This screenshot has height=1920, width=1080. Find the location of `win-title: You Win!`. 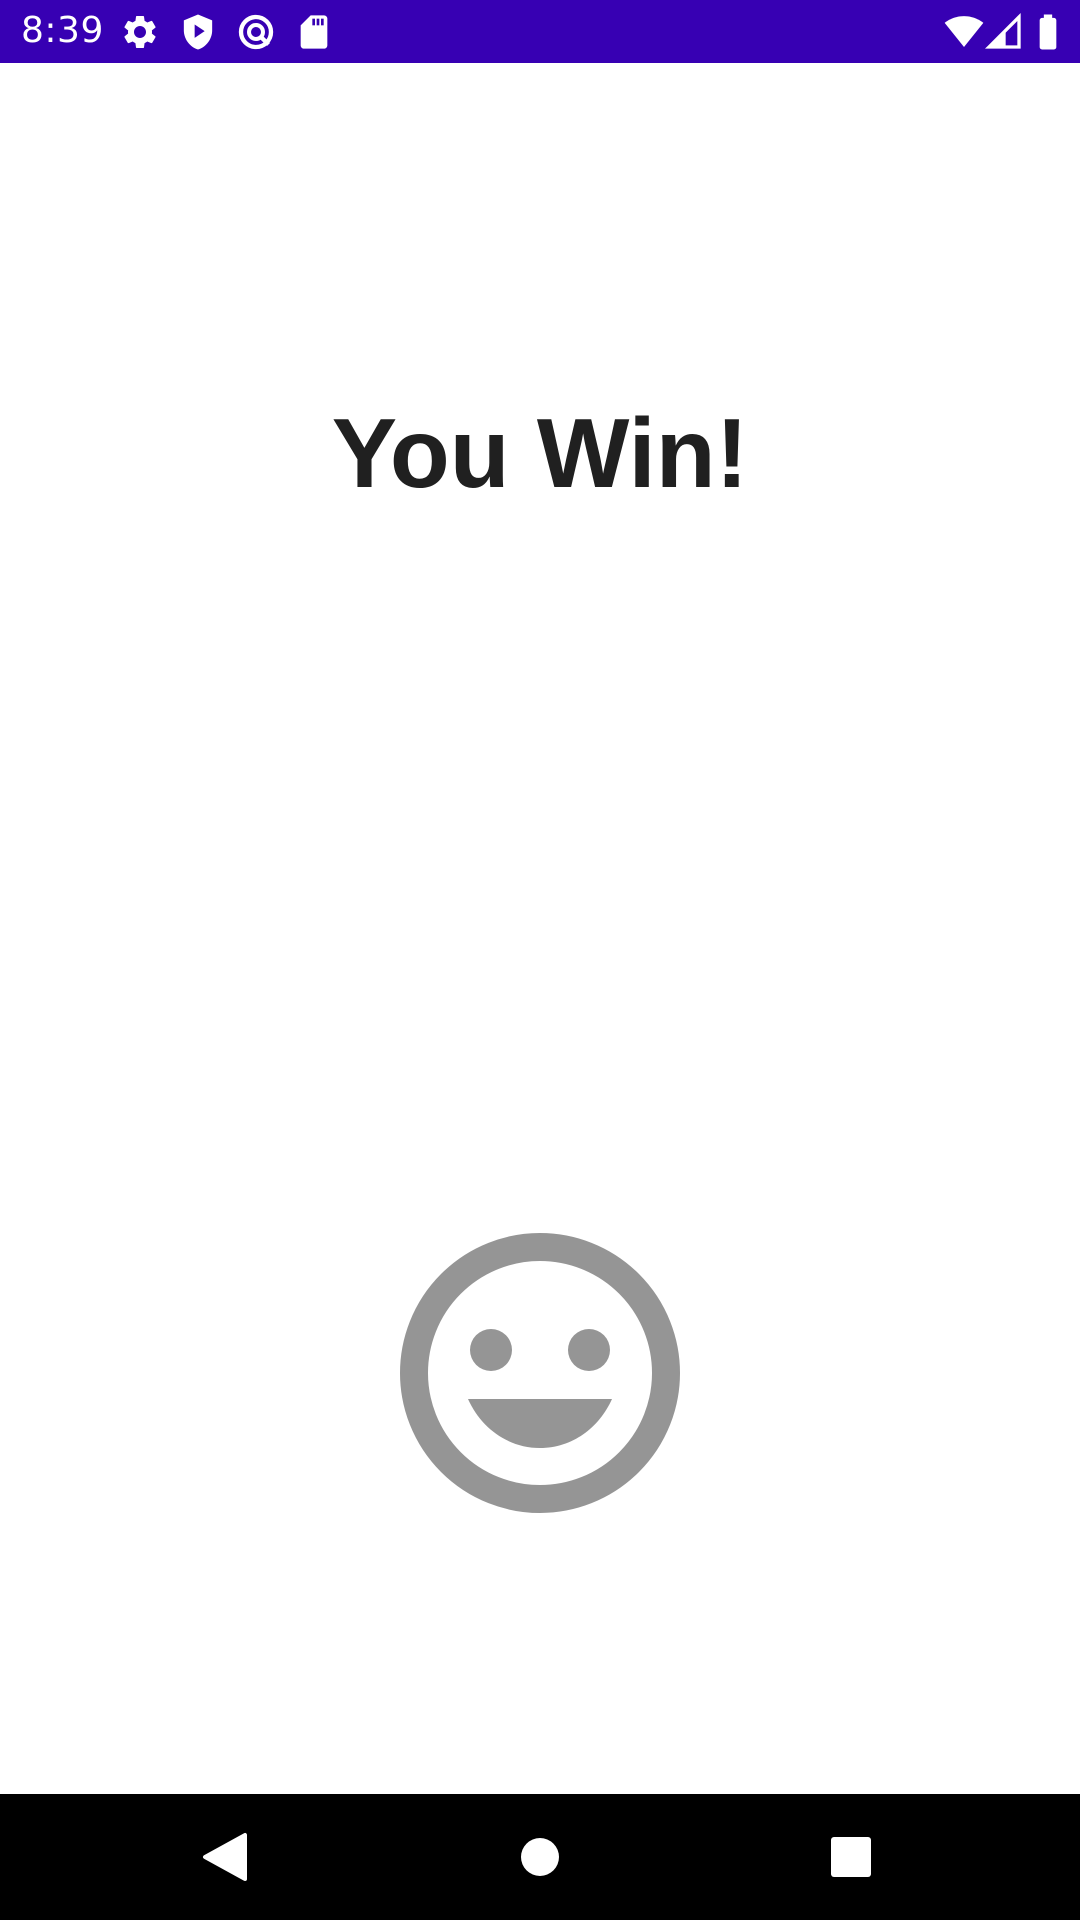

win-title: You Win! is located at coordinates (540, 453).